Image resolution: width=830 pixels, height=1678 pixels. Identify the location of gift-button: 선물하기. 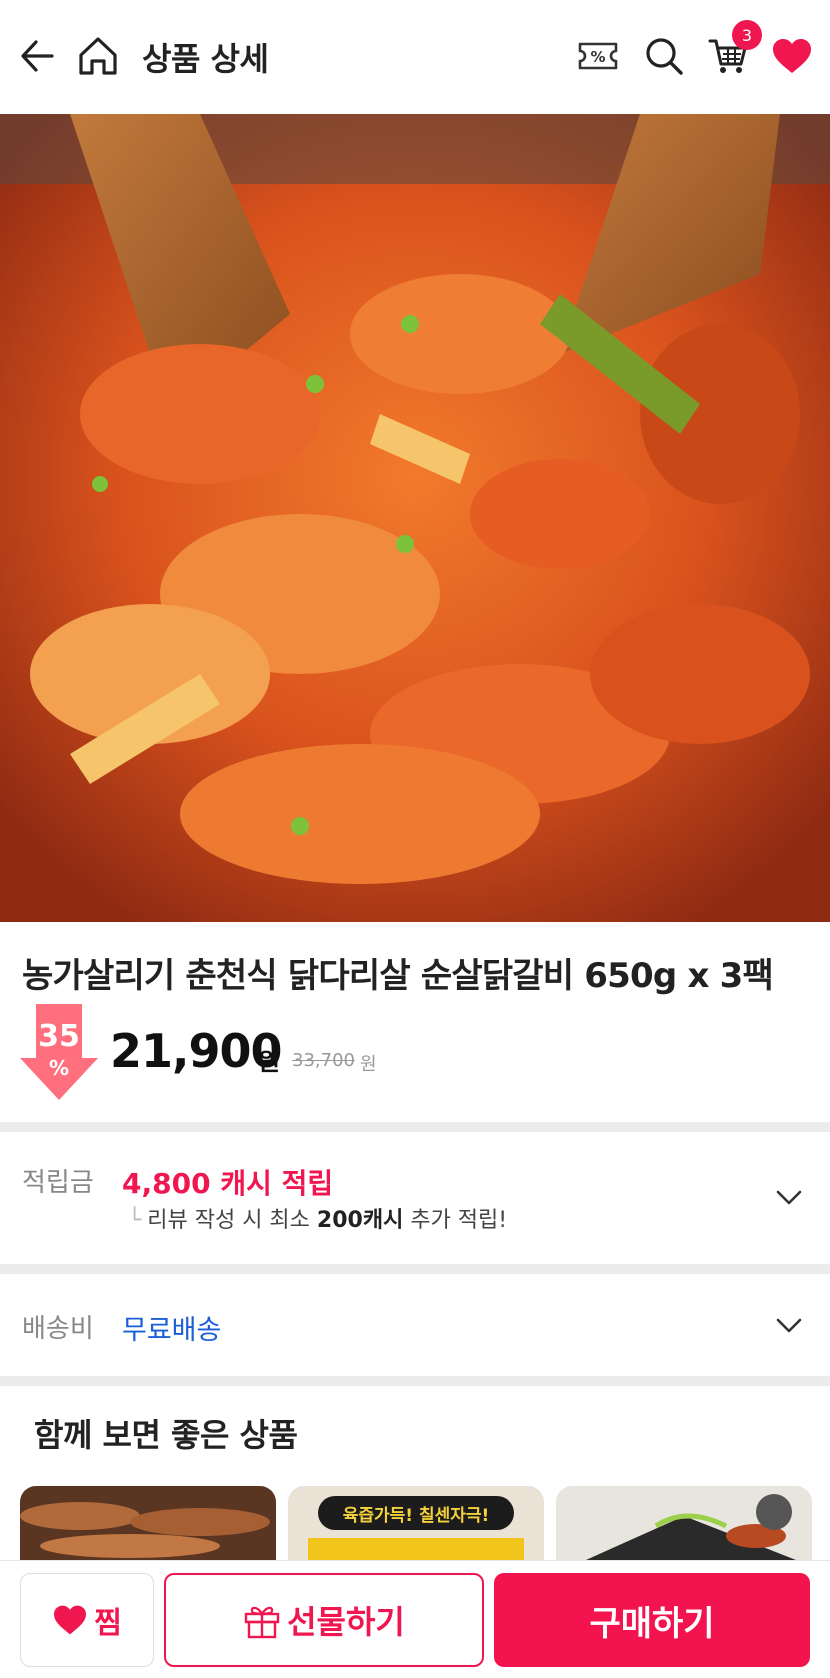
(324, 1620).